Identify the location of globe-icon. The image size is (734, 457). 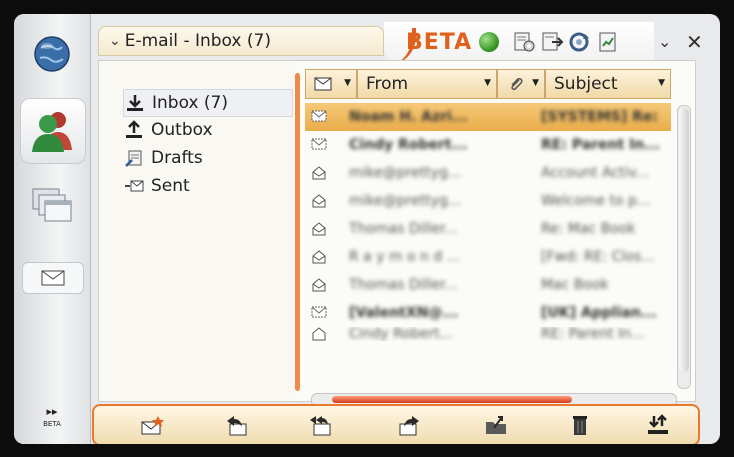
(52, 54).